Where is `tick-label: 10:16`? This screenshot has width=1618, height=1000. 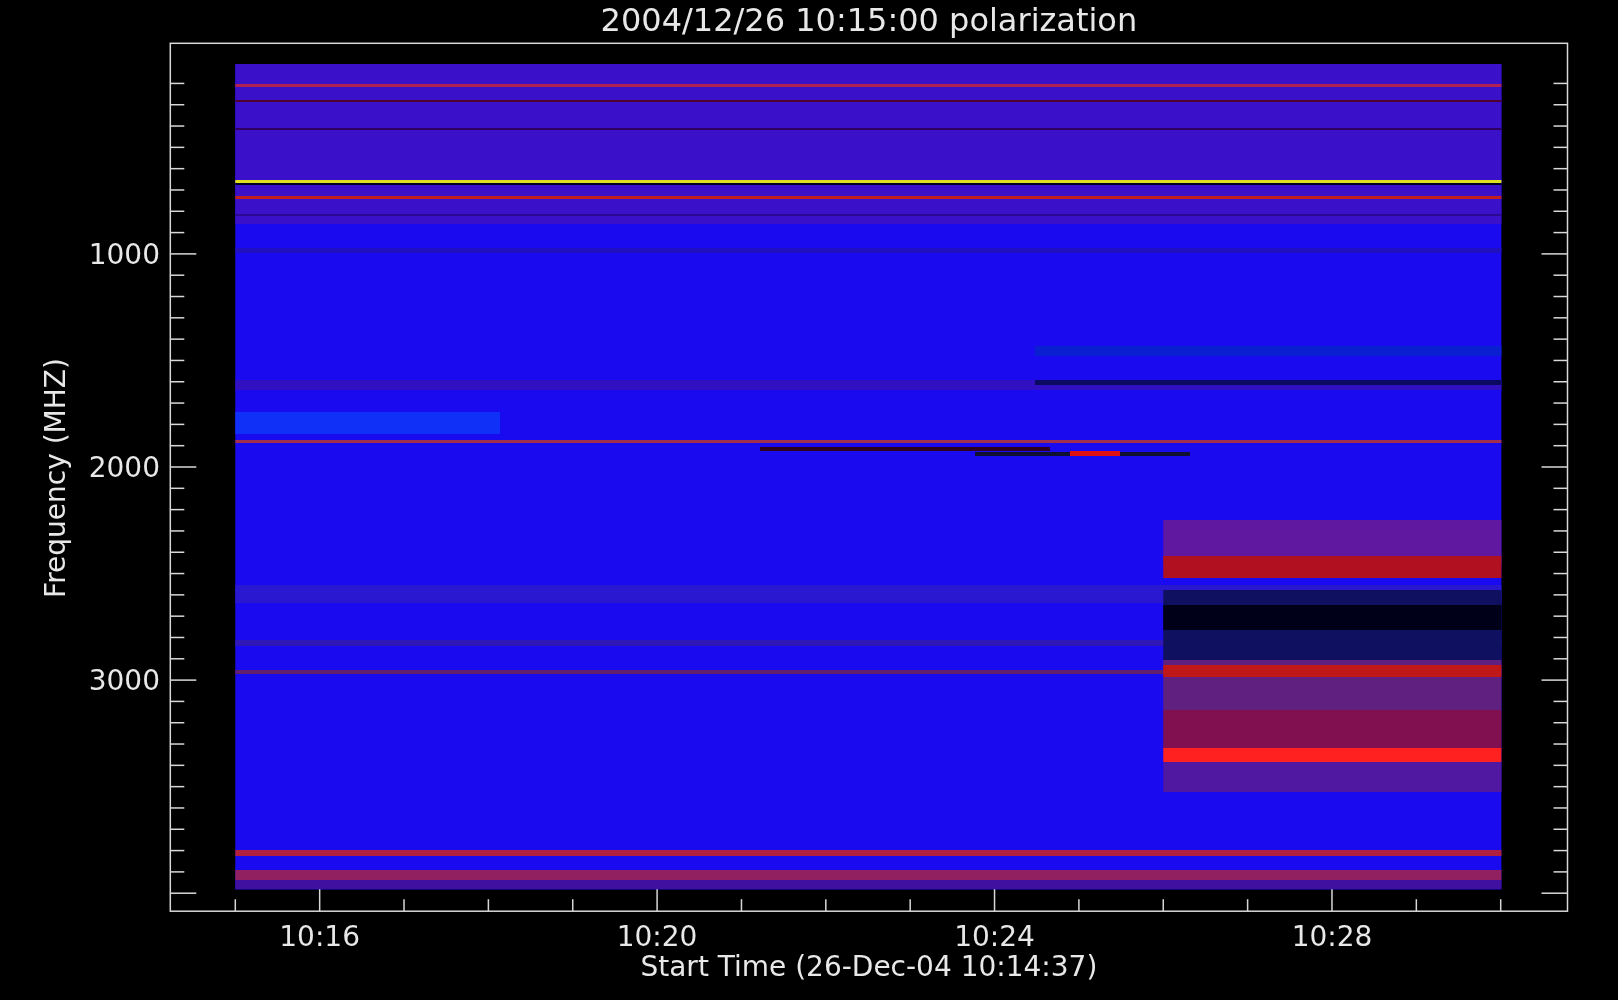 tick-label: 10:16 is located at coordinates (319, 936).